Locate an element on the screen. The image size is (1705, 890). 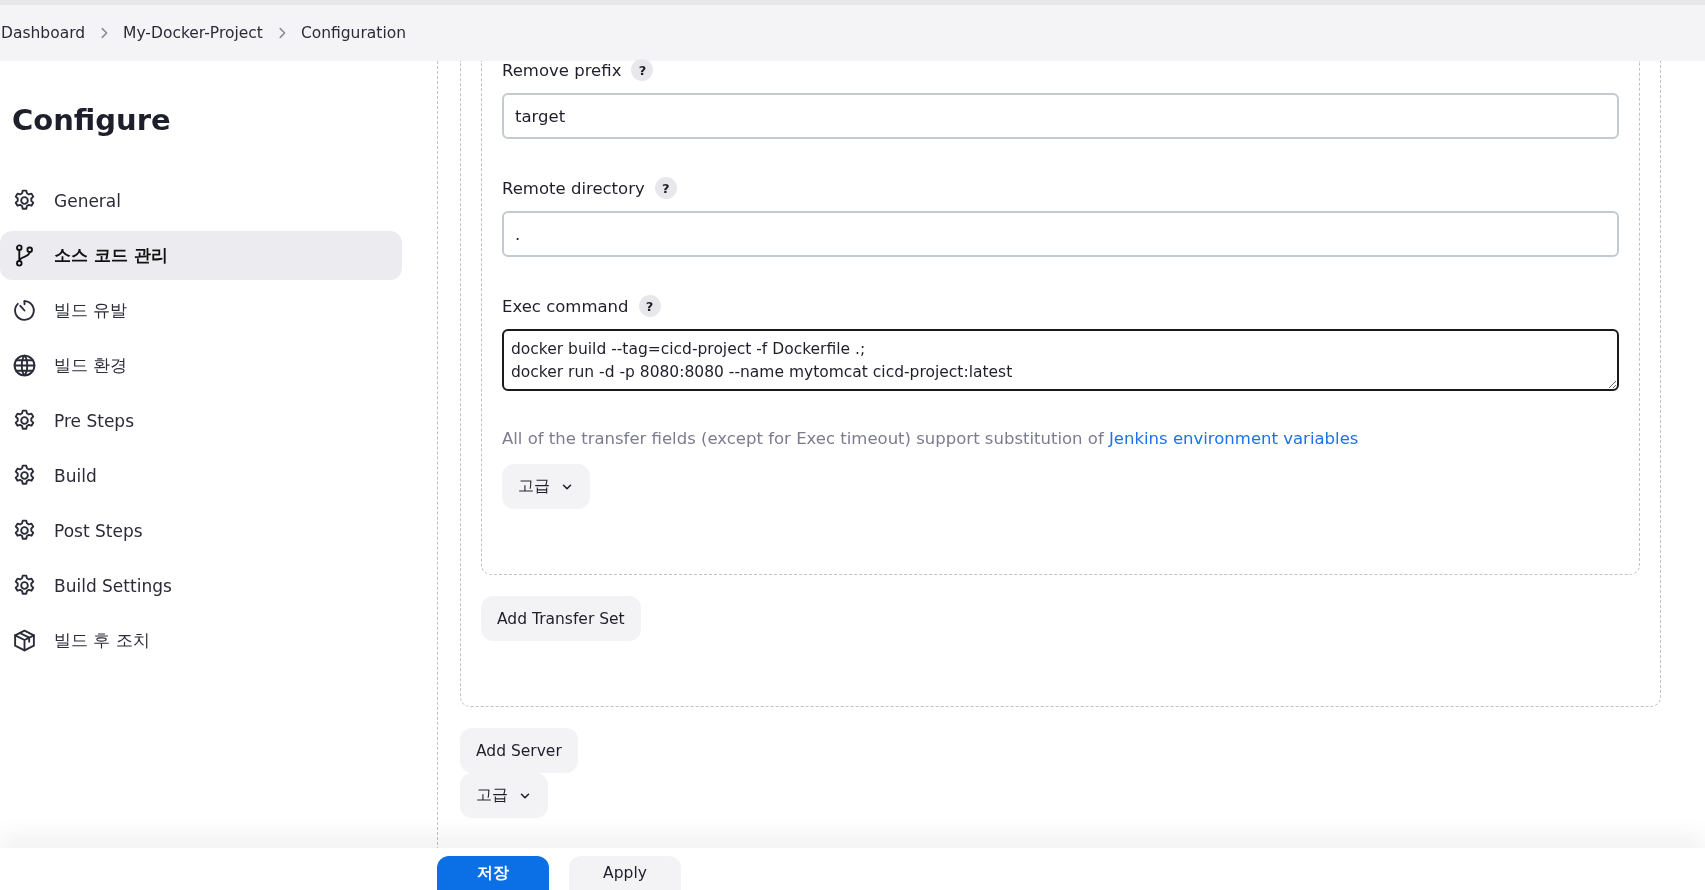
sidebar-item: Build is located at coordinates (201, 475).